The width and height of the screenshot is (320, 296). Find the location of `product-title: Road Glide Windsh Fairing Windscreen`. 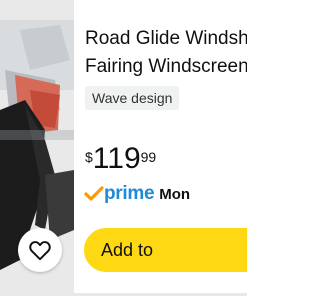

product-title: Road Glide Windsh Fairing Windscreen is located at coordinates (166, 53).